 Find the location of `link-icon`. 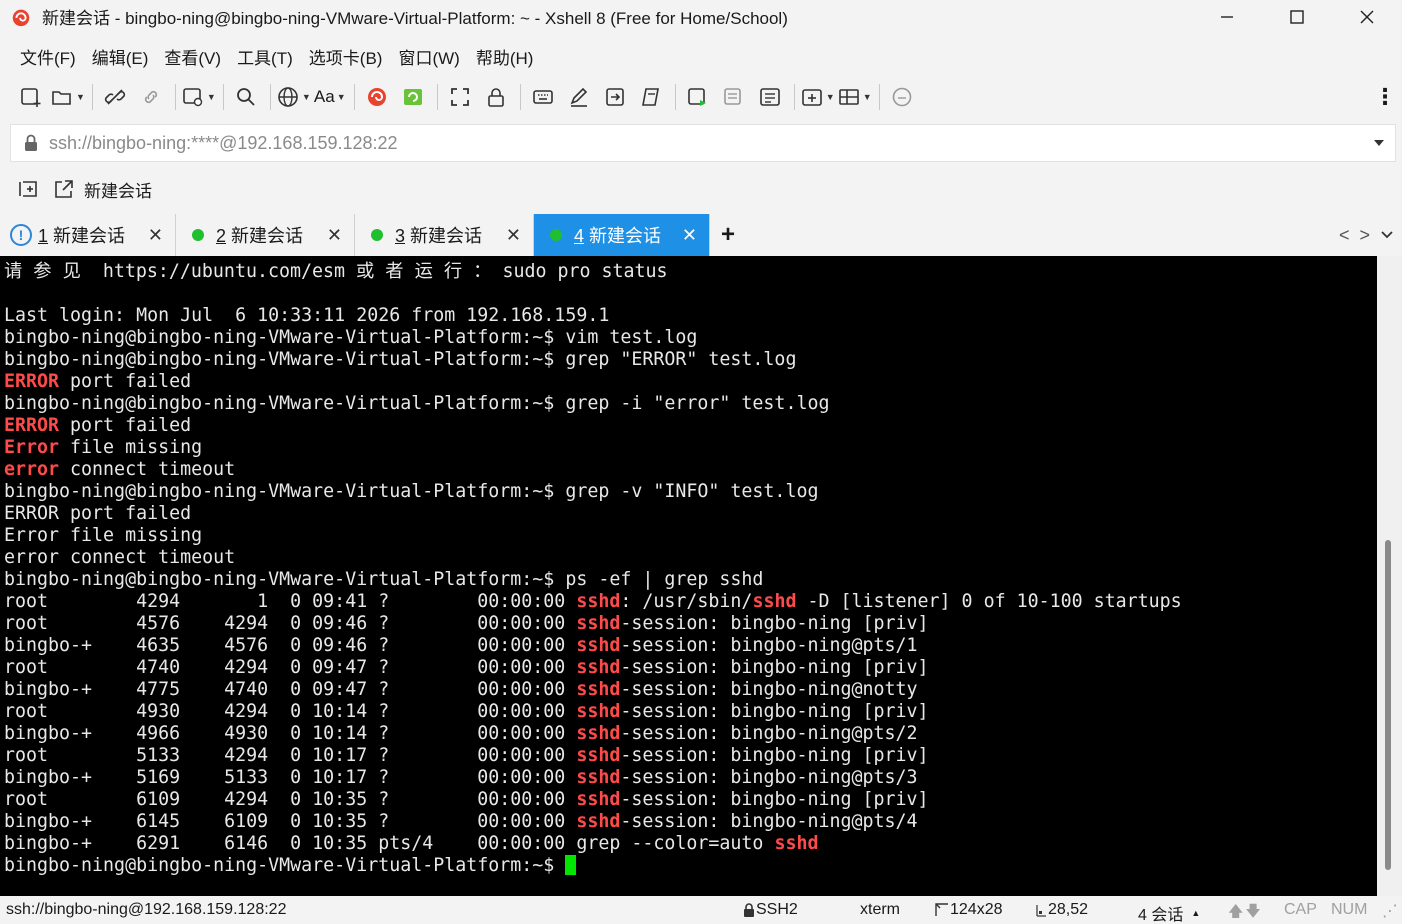

link-icon is located at coordinates (151, 97).